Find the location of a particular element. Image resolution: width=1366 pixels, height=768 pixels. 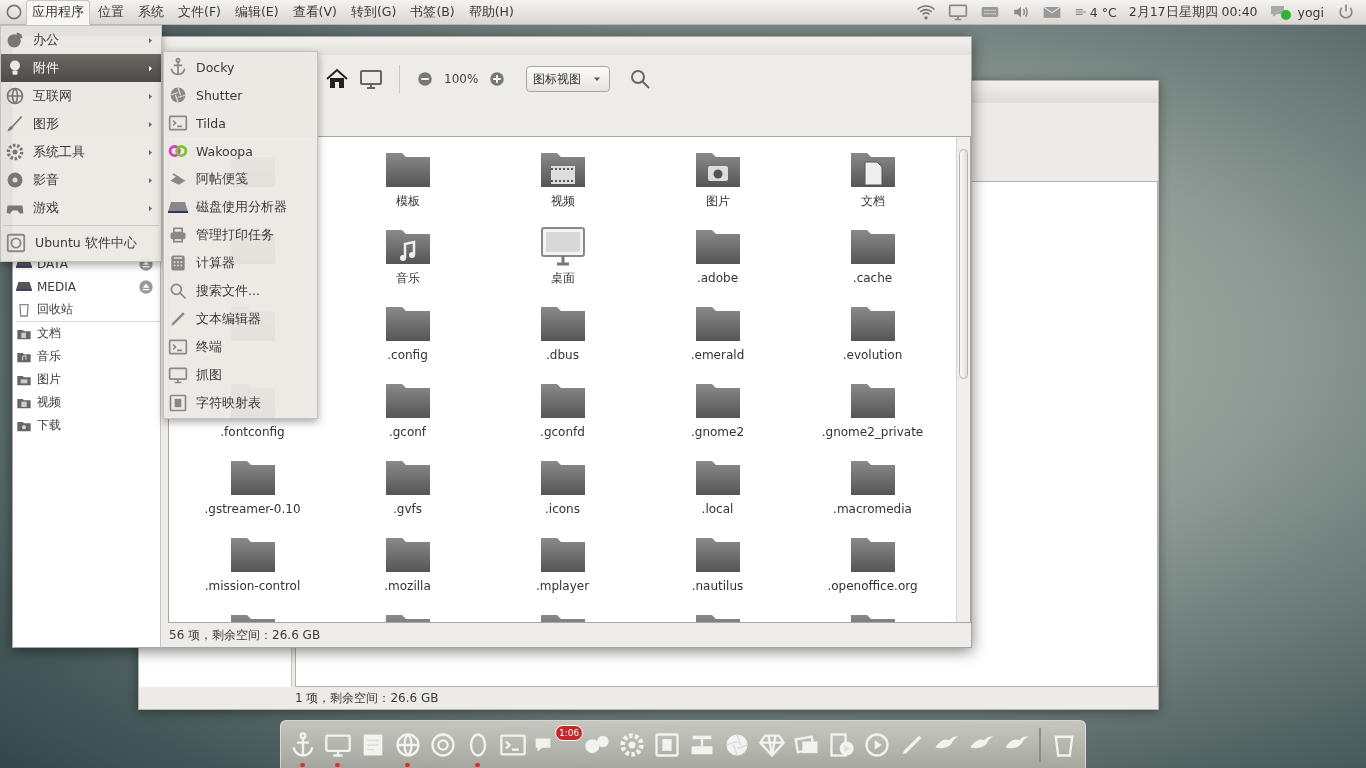

file-name: .dbus is located at coordinates (562, 355).